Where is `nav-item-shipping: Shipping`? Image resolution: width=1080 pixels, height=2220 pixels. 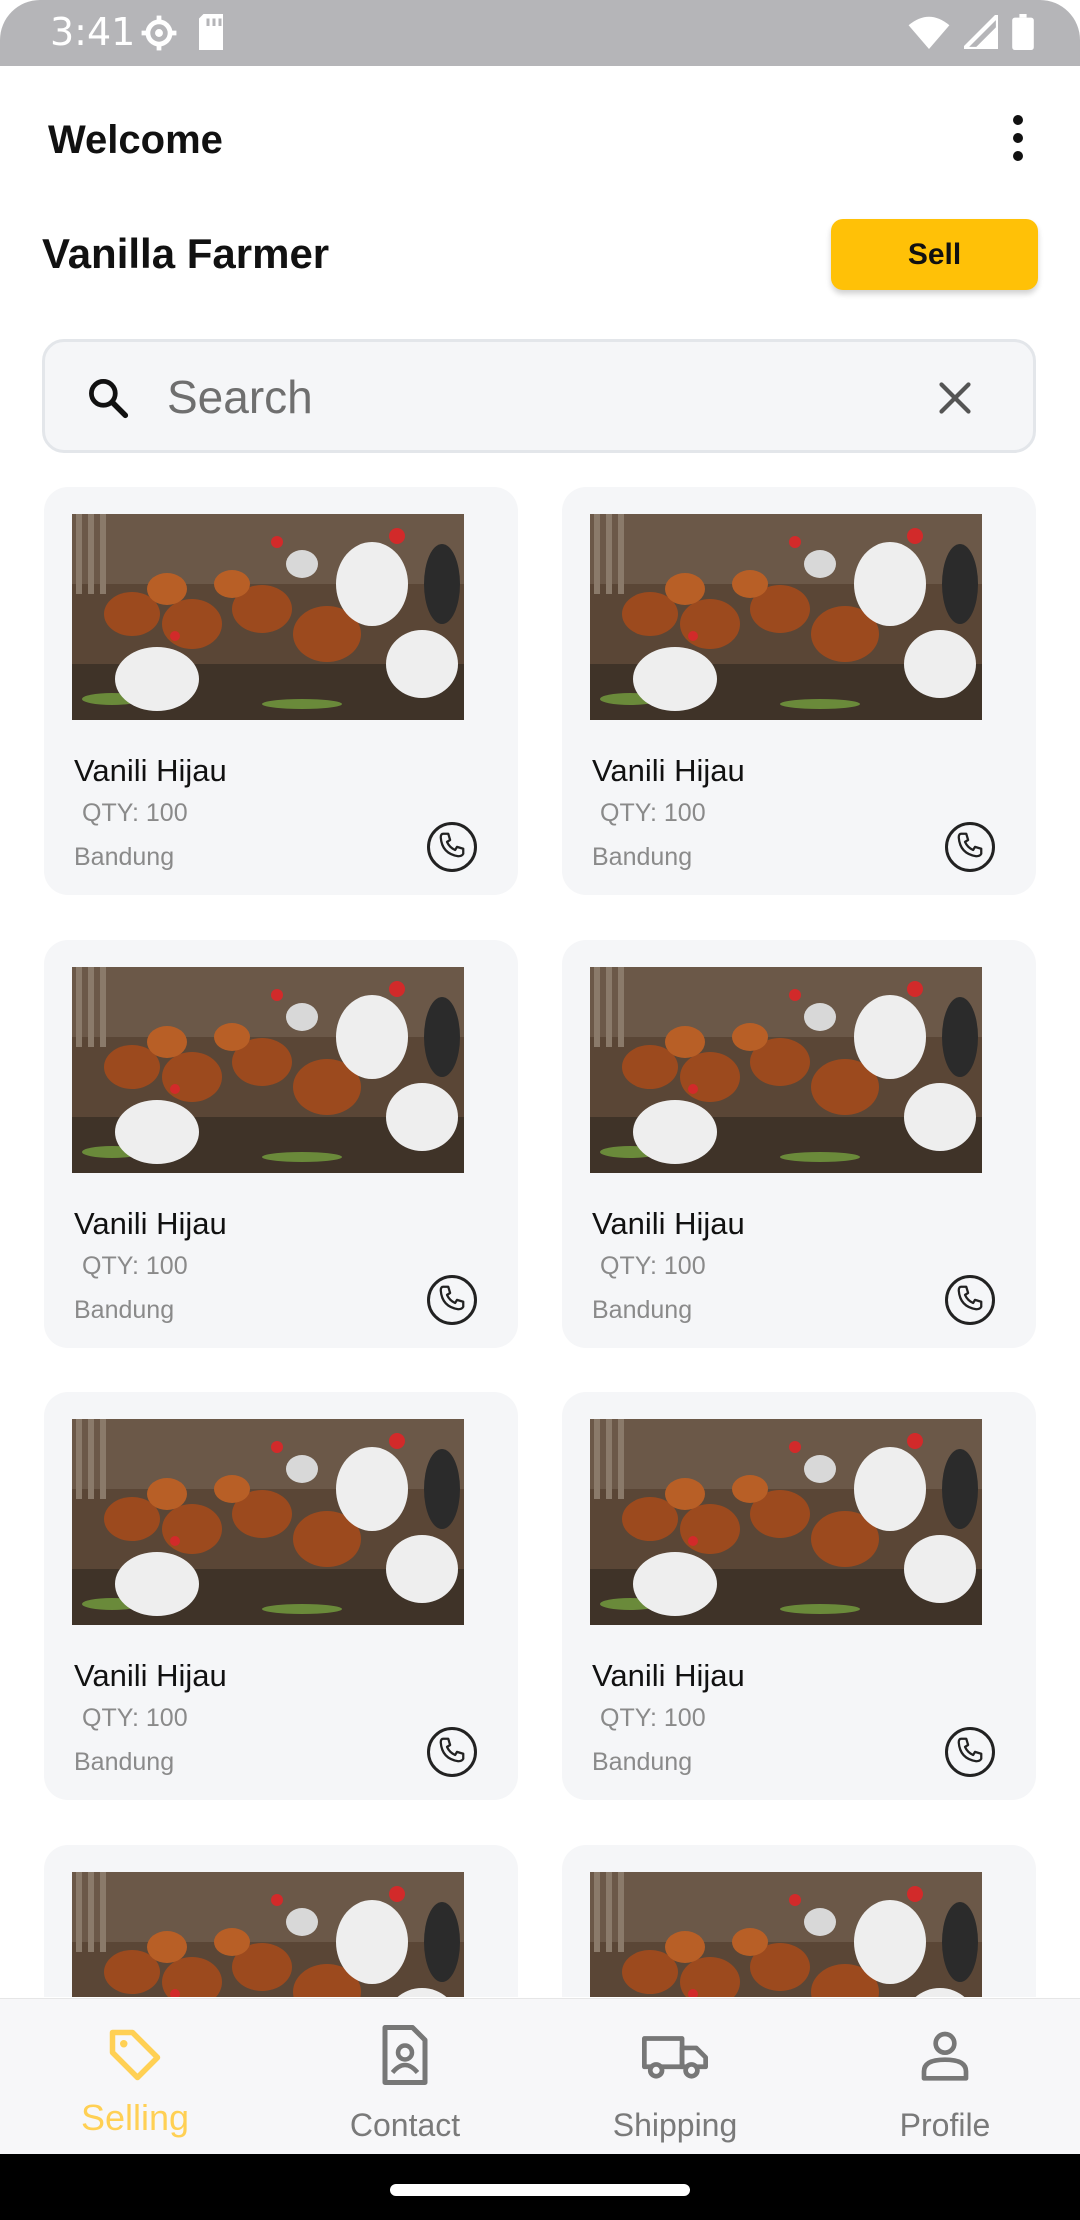
nav-item-shipping: Shipping is located at coordinates (675, 2077).